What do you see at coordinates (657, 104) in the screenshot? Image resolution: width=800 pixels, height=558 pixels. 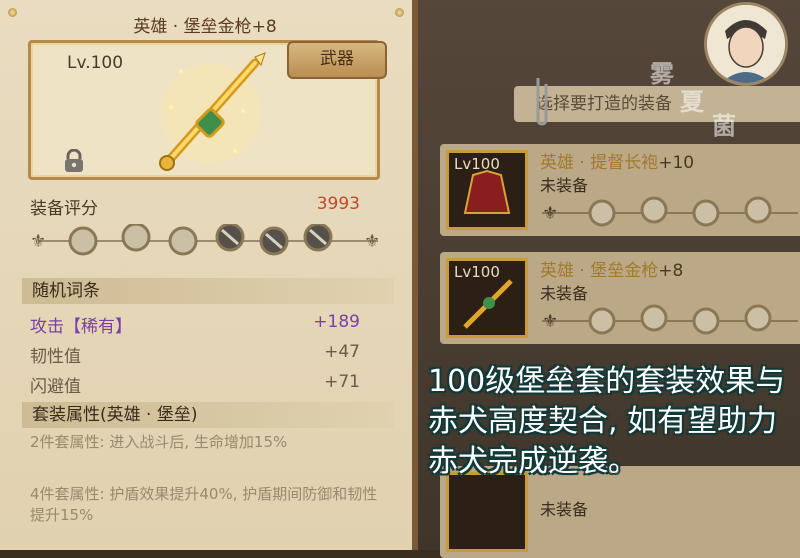 I see `list-header: 选择要打造的装备` at bounding box center [657, 104].